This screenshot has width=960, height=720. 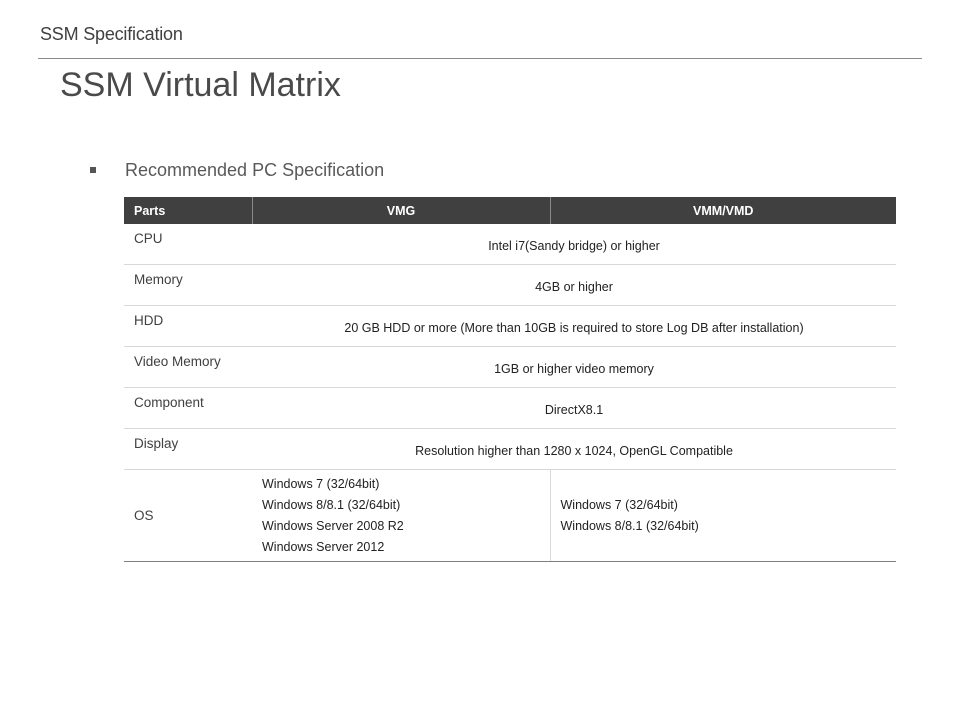 What do you see at coordinates (188, 449) in the screenshot?
I see `row-part-label: Display` at bounding box center [188, 449].